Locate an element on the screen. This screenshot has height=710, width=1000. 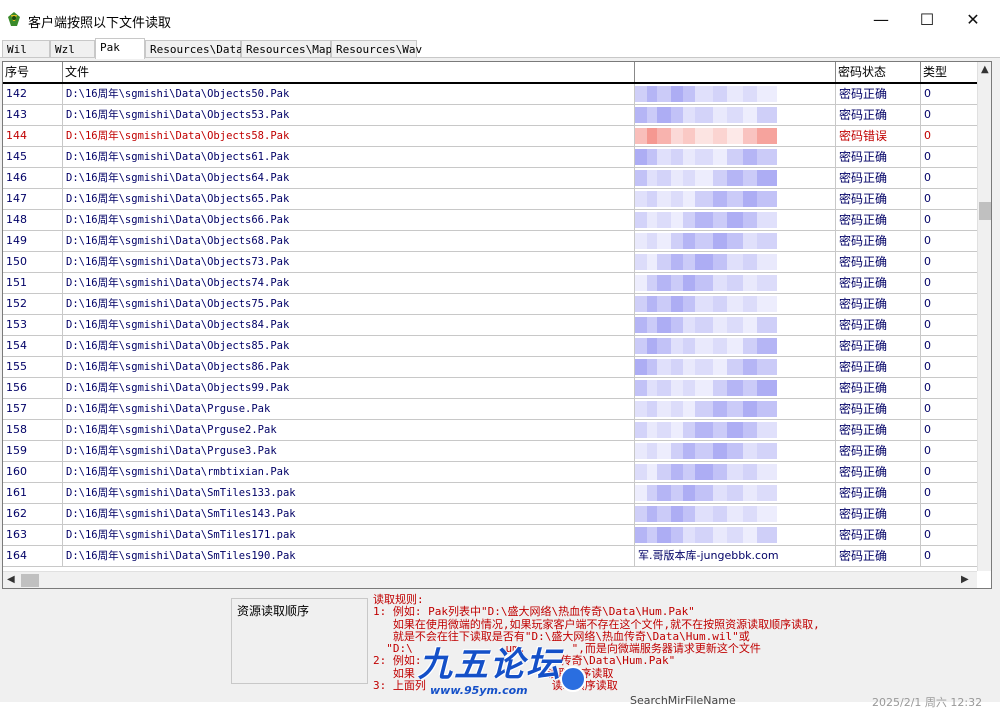
maximize-button: ☐ is located at coordinates (927, 19).